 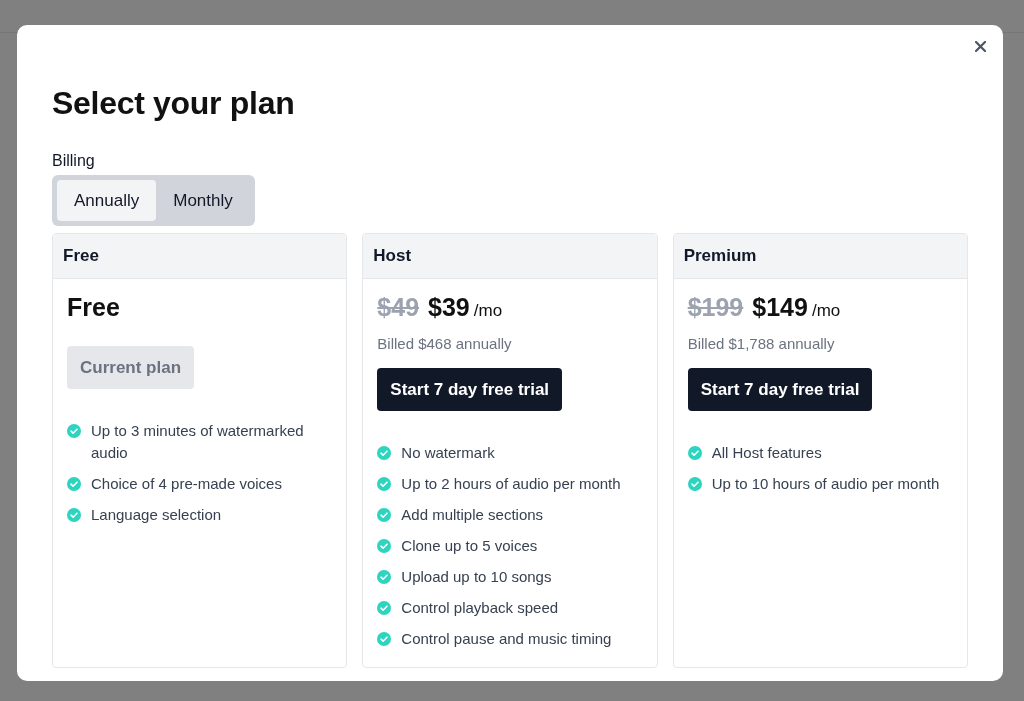 I want to click on billing-label: Billing, so click(x=73, y=161).